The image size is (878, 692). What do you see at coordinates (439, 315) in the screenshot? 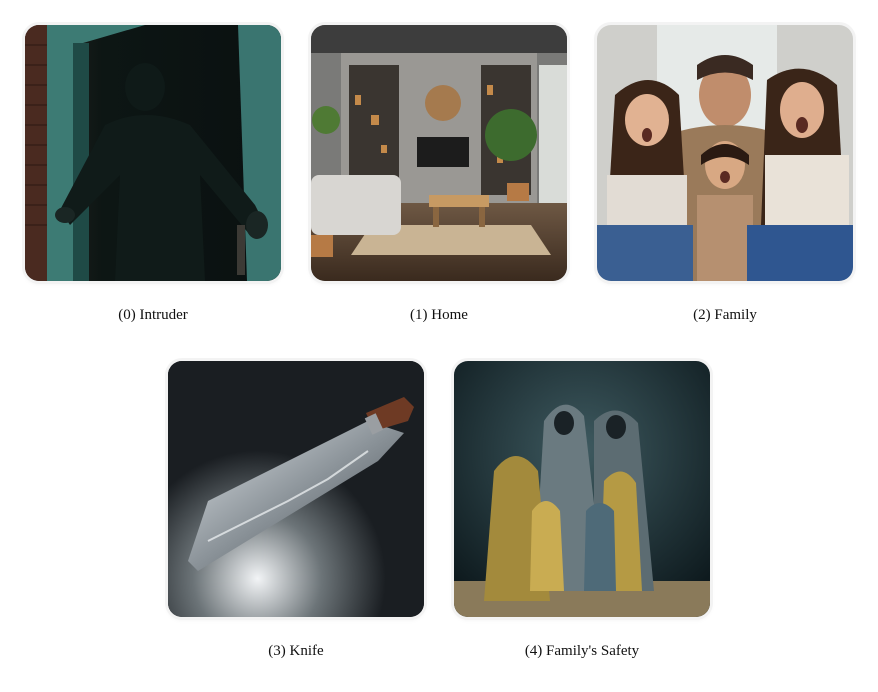
I see `gallery-caption: (1) Home` at bounding box center [439, 315].